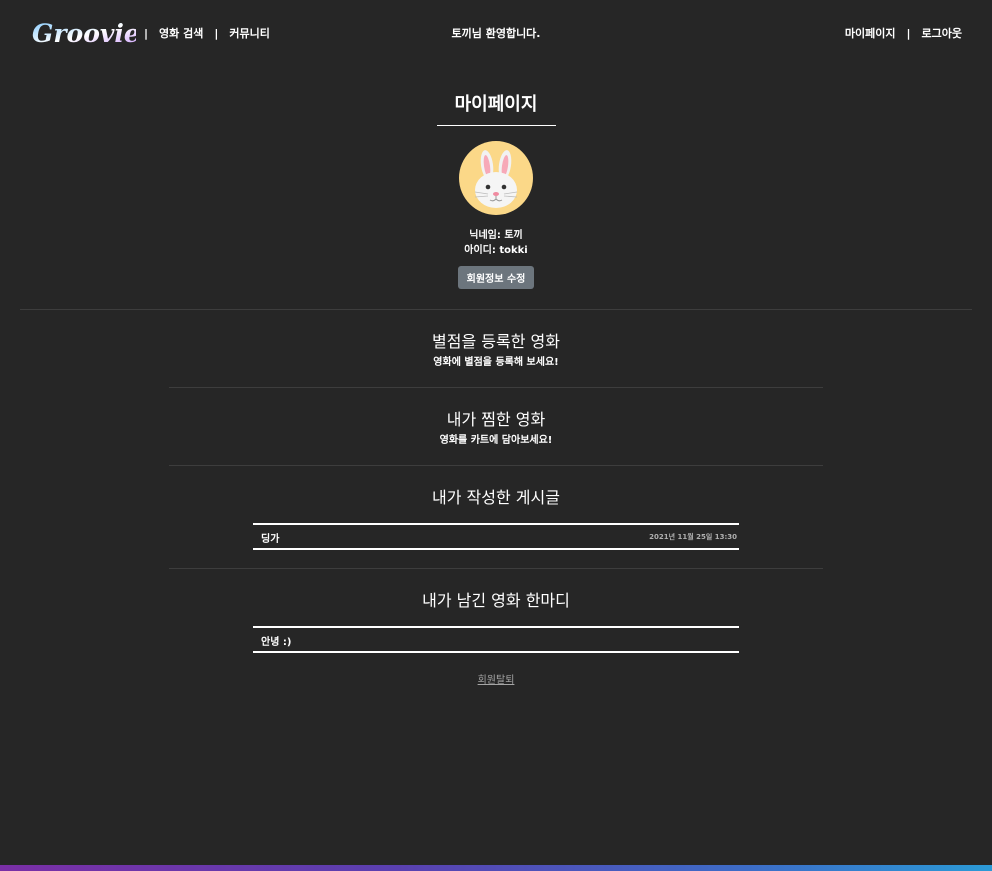 This screenshot has height=871, width=992. I want to click on community-link: 커뮤니티, so click(249, 33).